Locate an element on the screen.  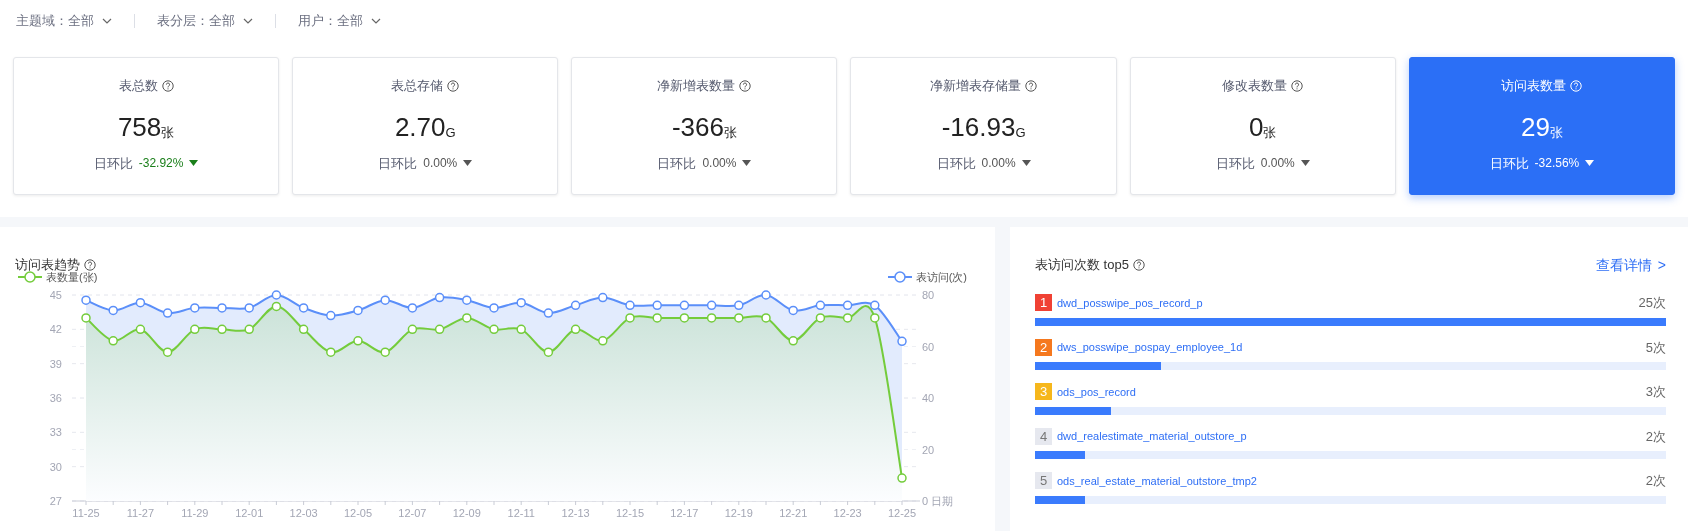
axis-label: 12-07 is located at coordinates (412, 513).